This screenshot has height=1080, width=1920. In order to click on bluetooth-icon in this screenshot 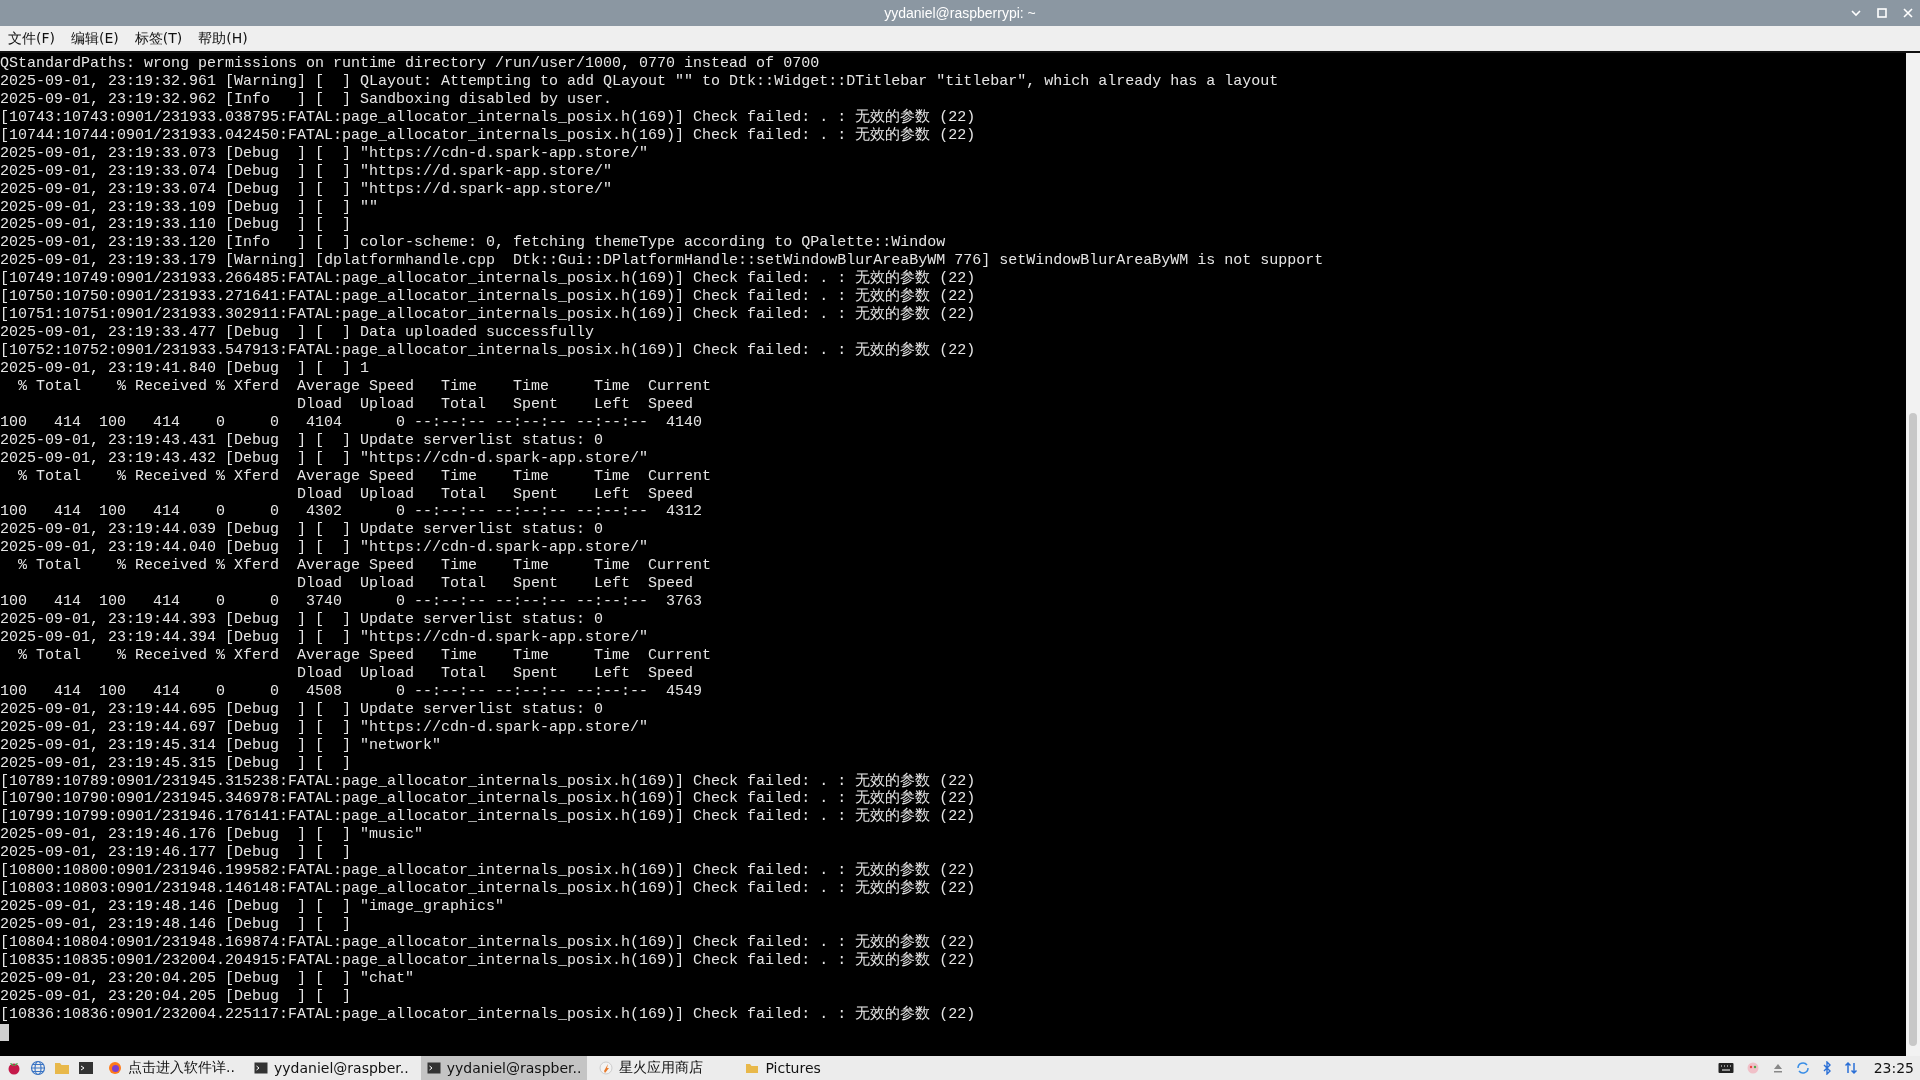, I will do `click(1826, 1068)`.